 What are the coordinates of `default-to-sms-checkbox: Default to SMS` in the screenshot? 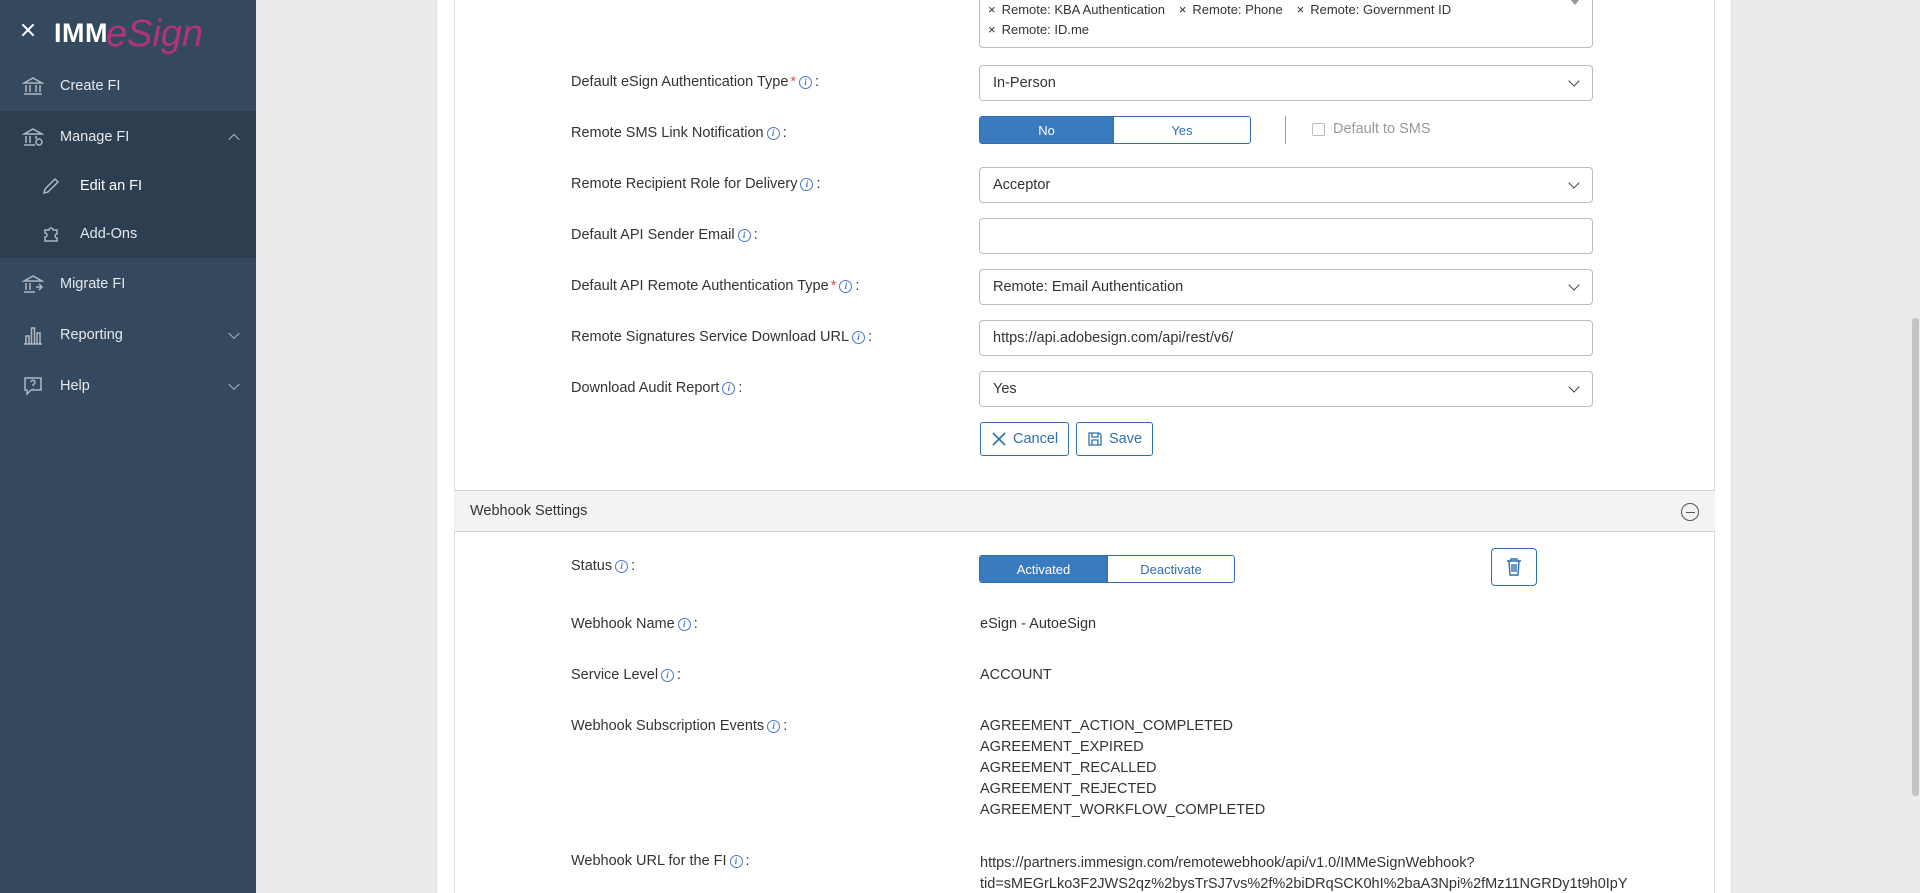 It's located at (1371, 129).